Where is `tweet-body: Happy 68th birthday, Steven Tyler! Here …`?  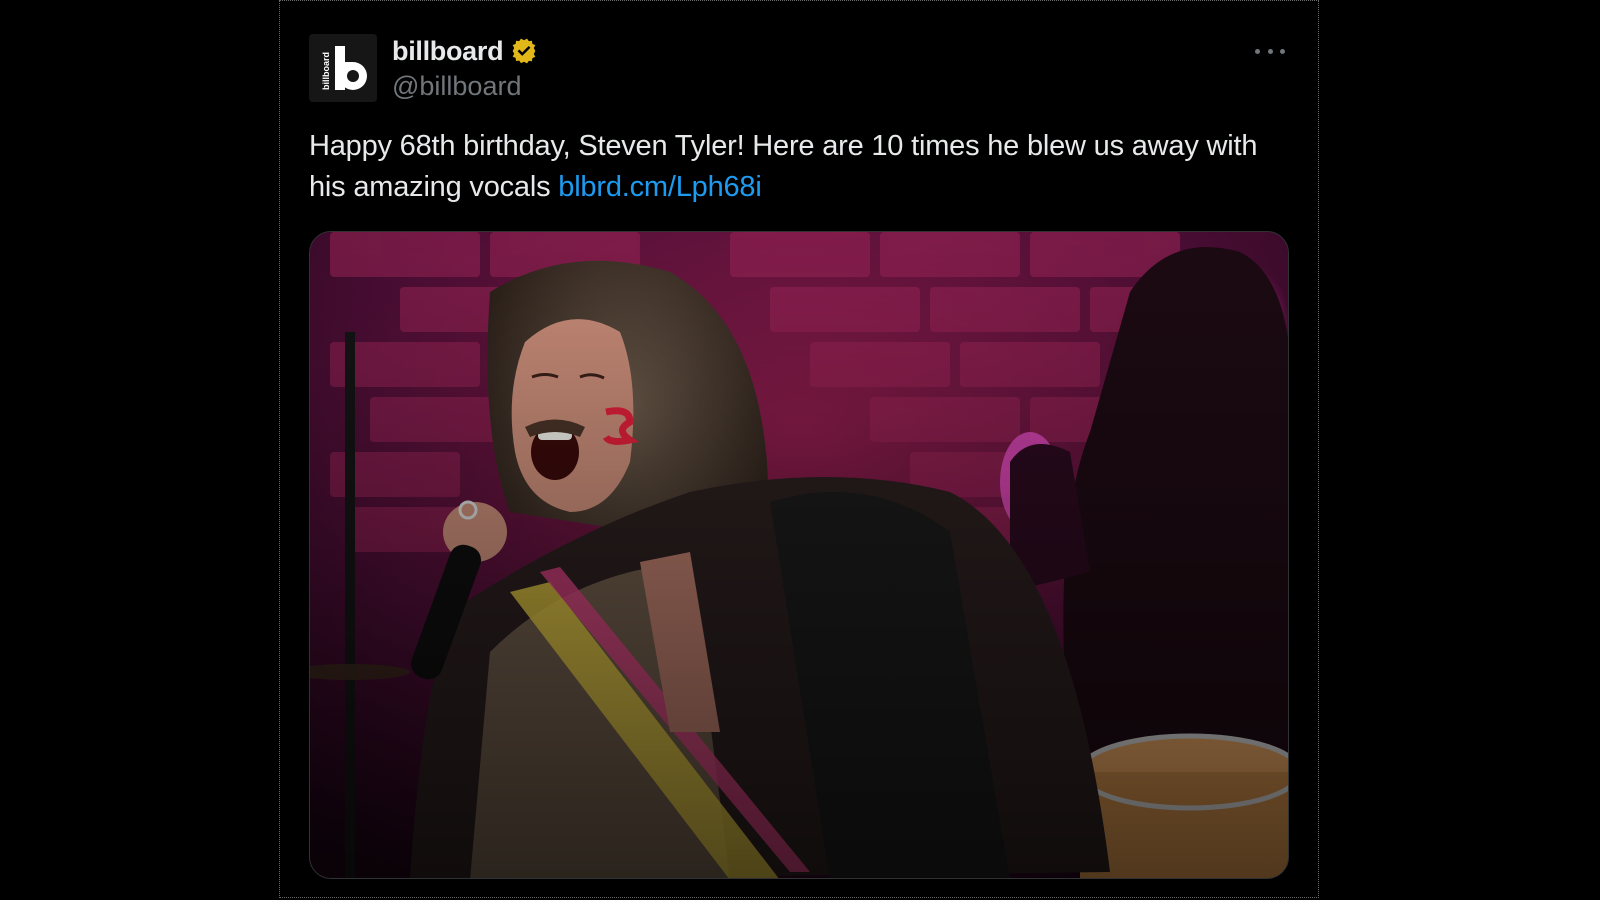 tweet-body: Happy 68th birthday, Steven Tyler! Here … is located at coordinates (783, 166).